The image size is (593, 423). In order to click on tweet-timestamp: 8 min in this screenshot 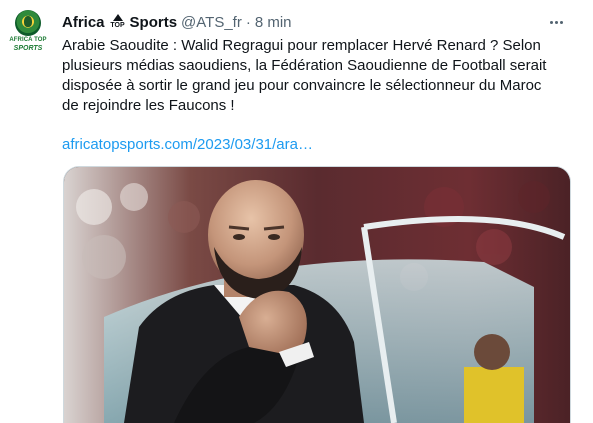, I will do `click(273, 22)`.